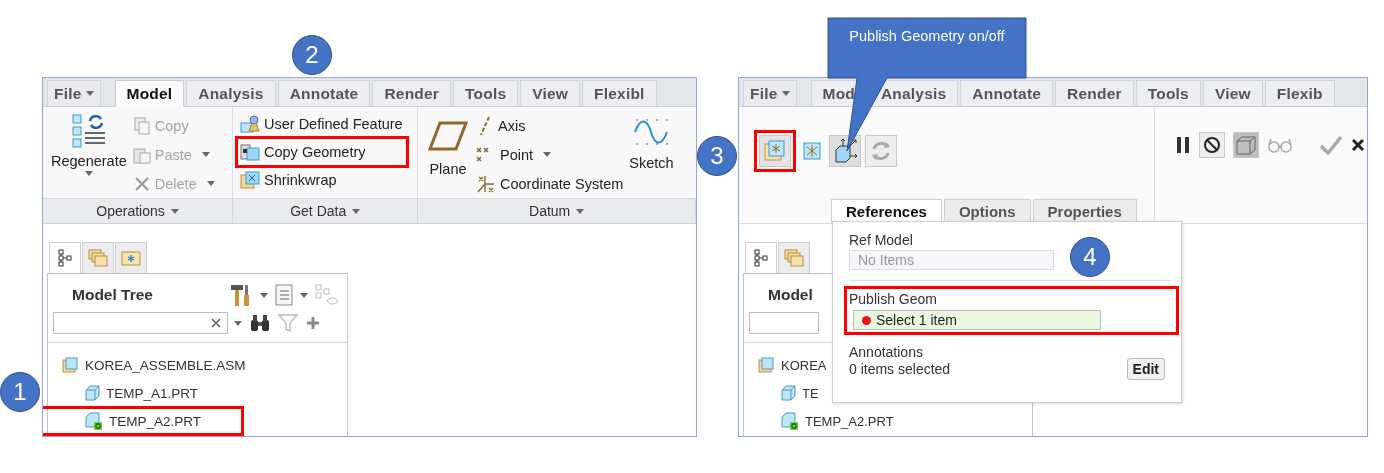 This screenshot has width=1384, height=473. I want to click on plus-icon, so click(313, 323).